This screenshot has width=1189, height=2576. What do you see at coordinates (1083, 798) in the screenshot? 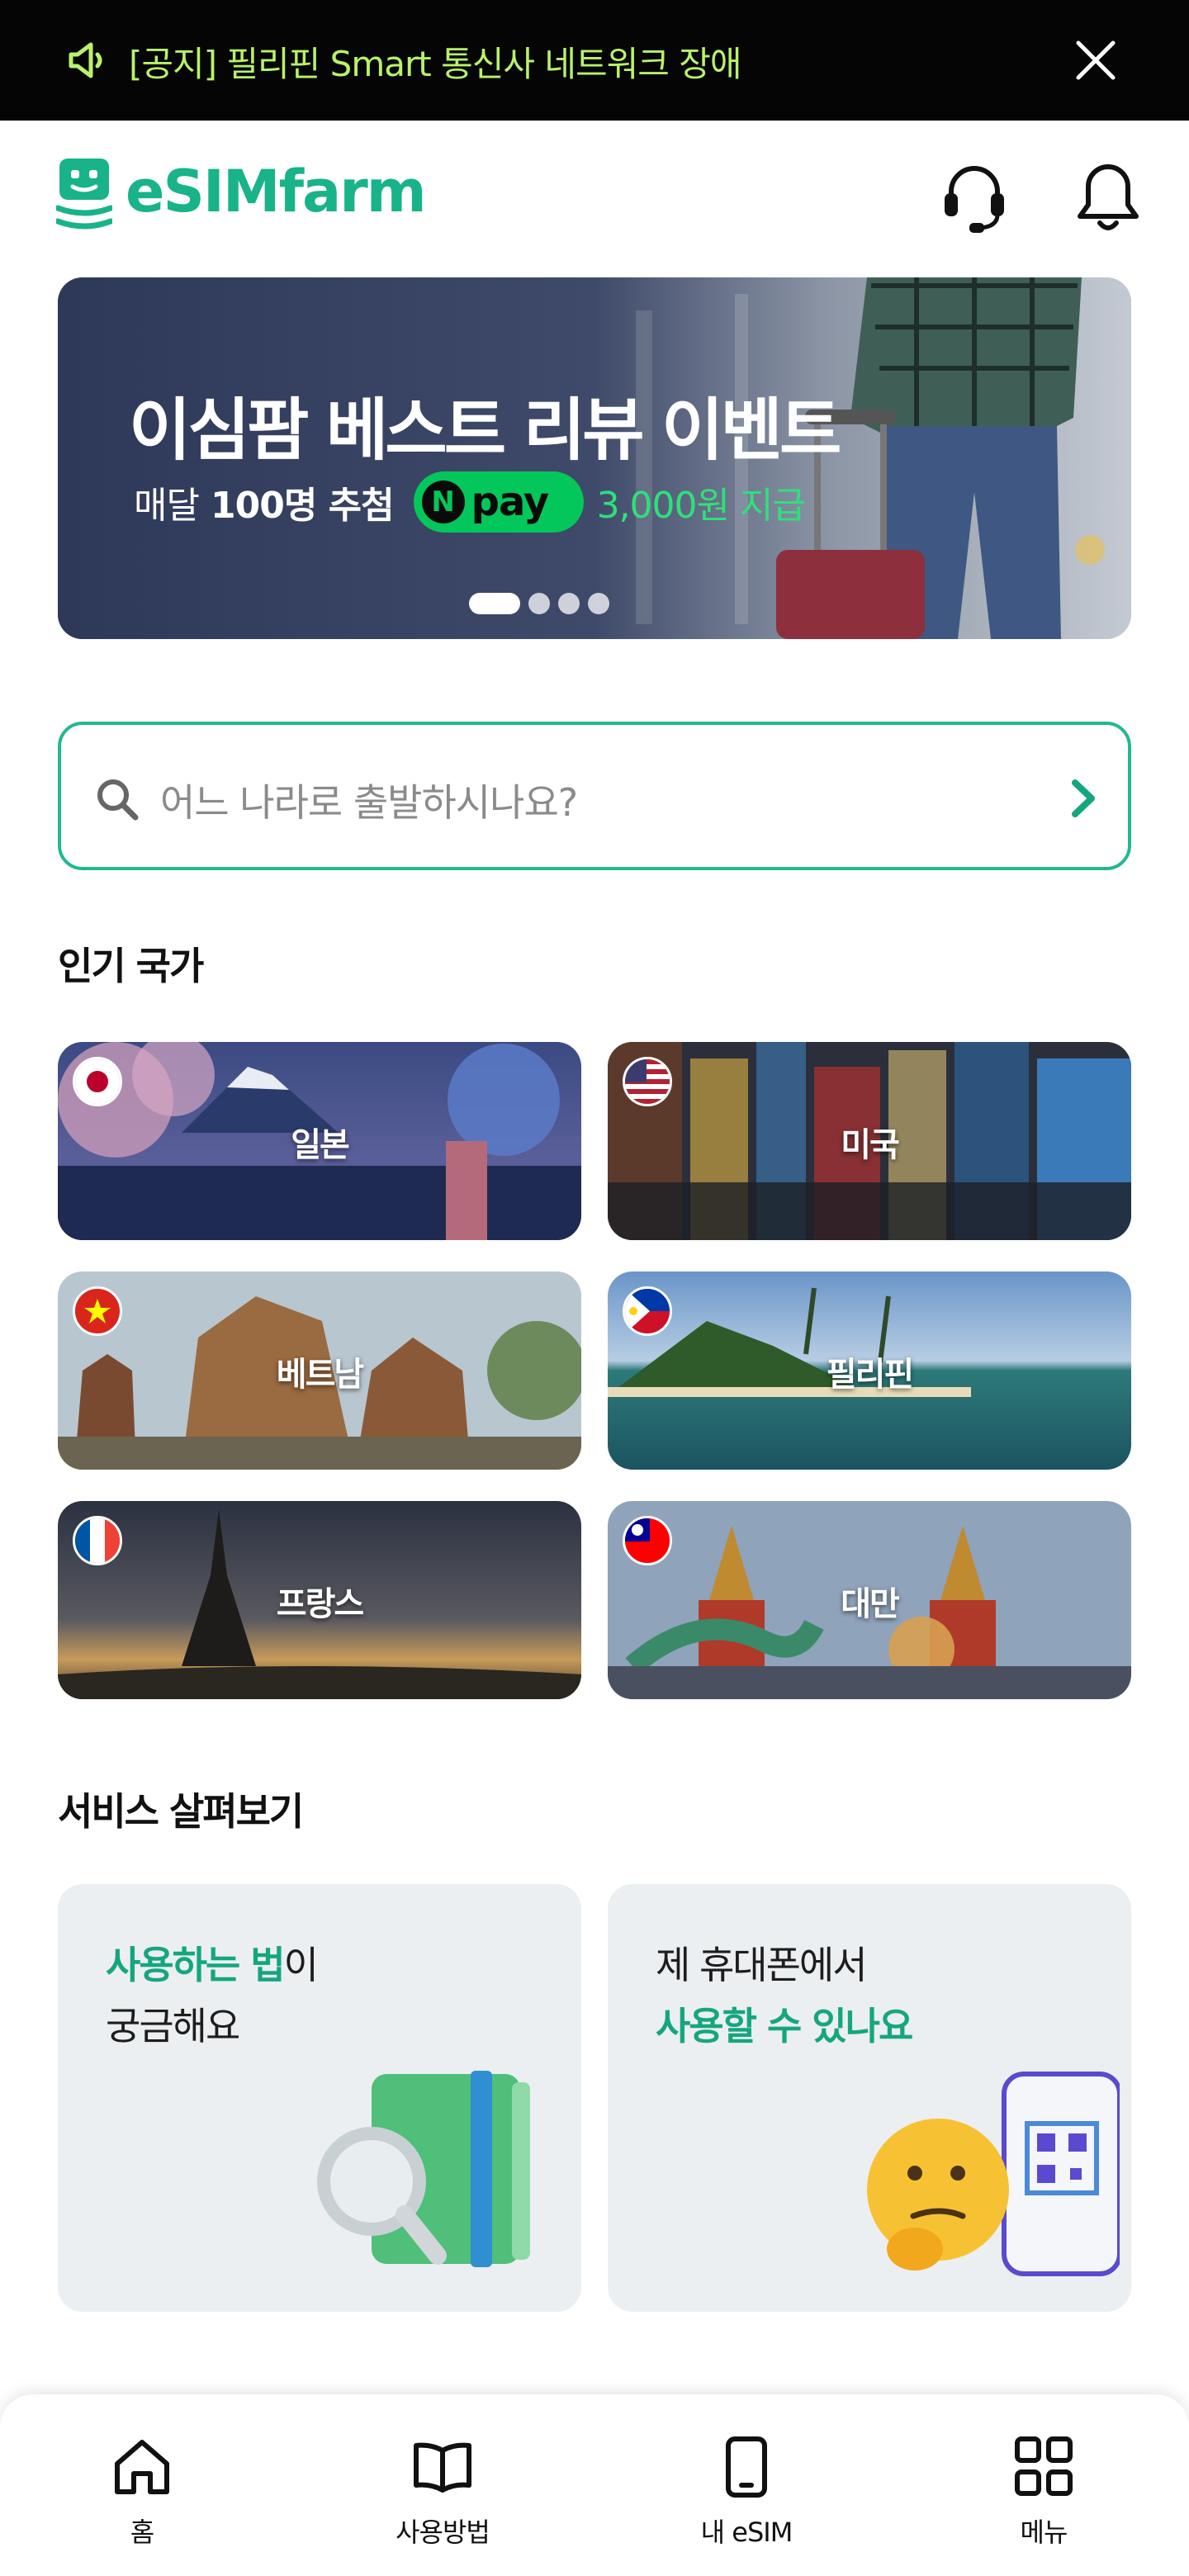
I see `chevron-right-icon` at bounding box center [1083, 798].